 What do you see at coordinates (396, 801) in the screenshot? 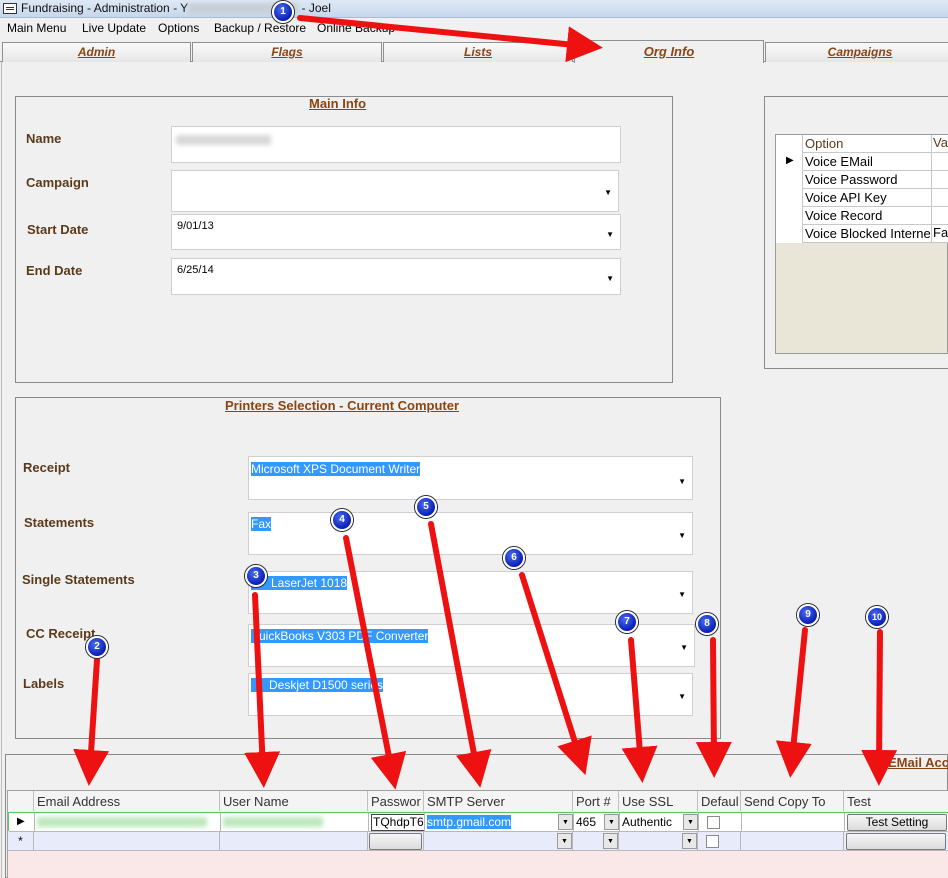
I see `column-header-password: Passwor` at bounding box center [396, 801].